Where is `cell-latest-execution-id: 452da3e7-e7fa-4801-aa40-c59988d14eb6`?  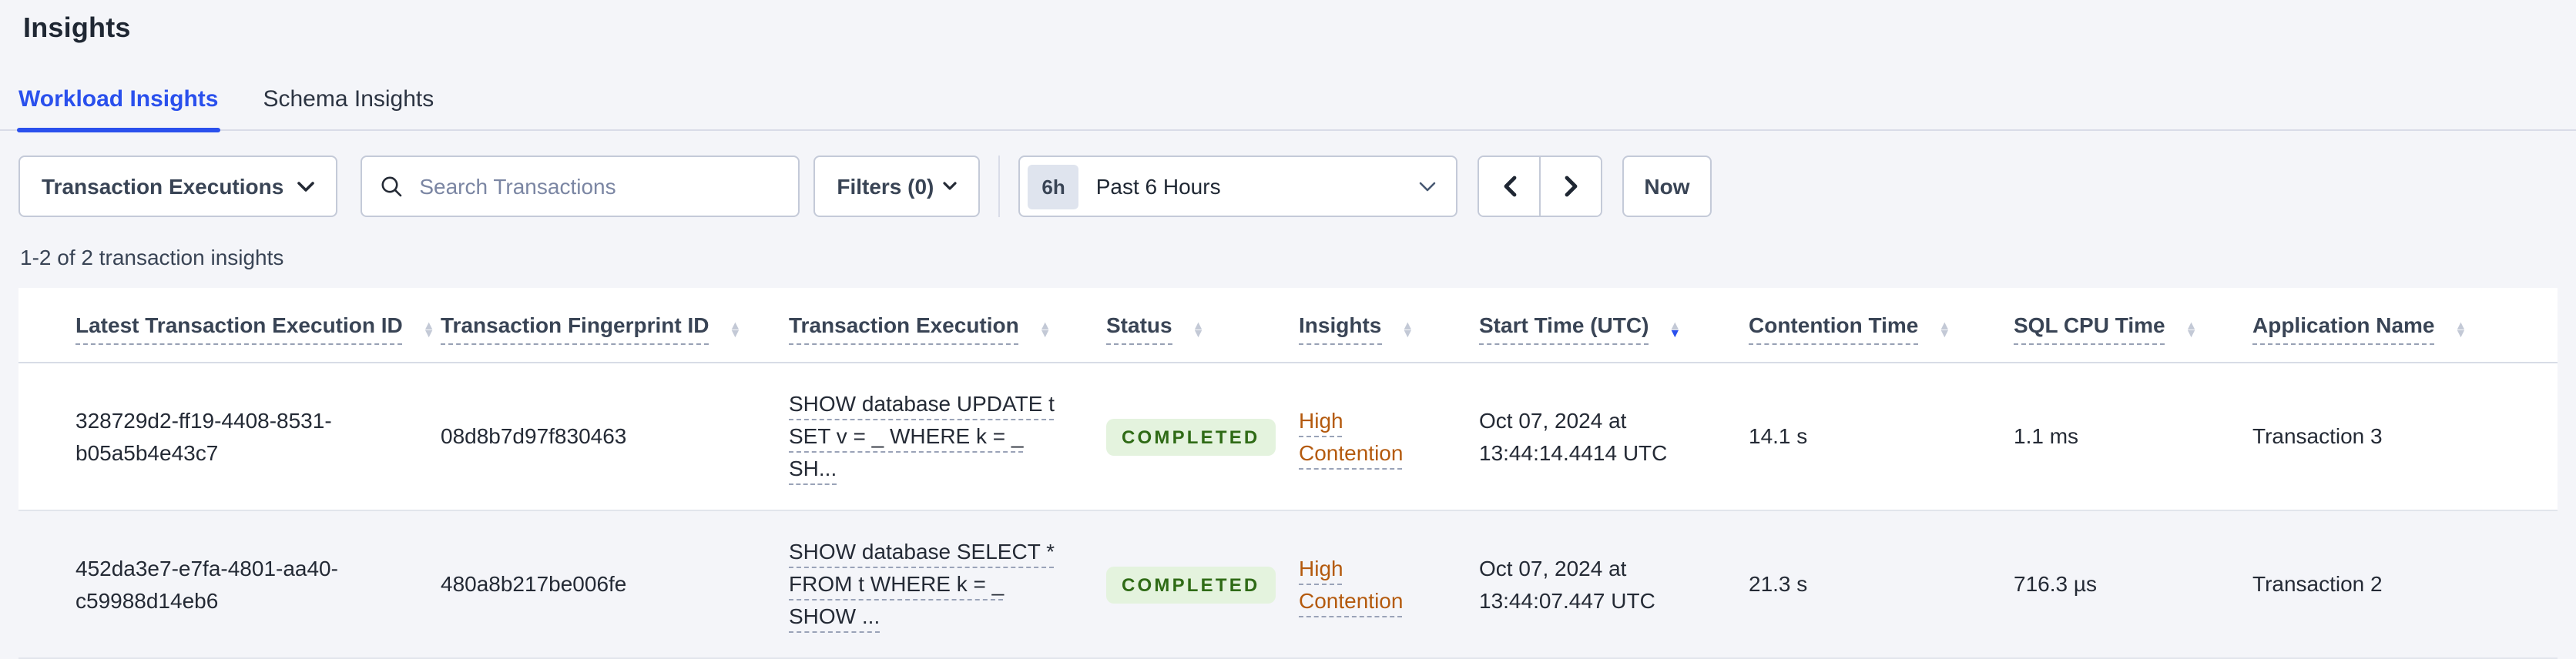 cell-latest-execution-id: 452da3e7-e7fa-4801-aa40-c59988d14eb6 is located at coordinates (206, 583).